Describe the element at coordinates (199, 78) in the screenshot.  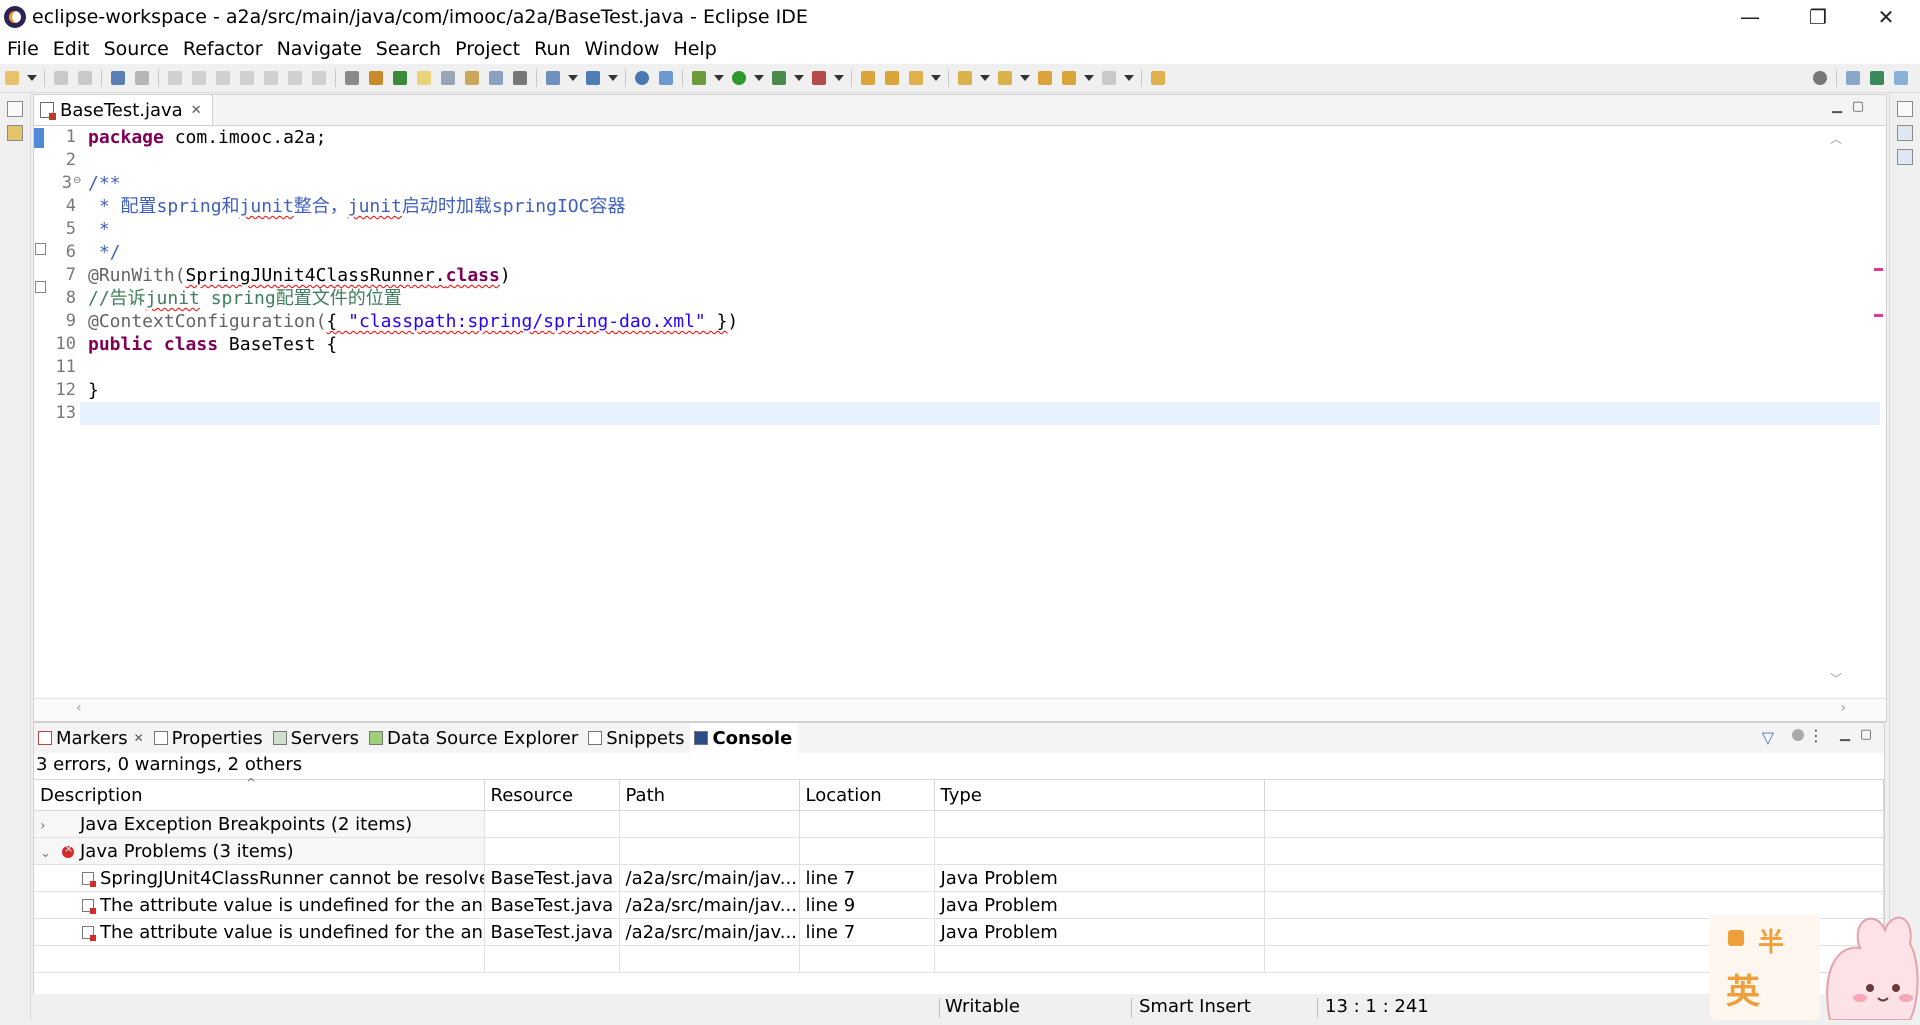
I see `suspend-icon` at that location.